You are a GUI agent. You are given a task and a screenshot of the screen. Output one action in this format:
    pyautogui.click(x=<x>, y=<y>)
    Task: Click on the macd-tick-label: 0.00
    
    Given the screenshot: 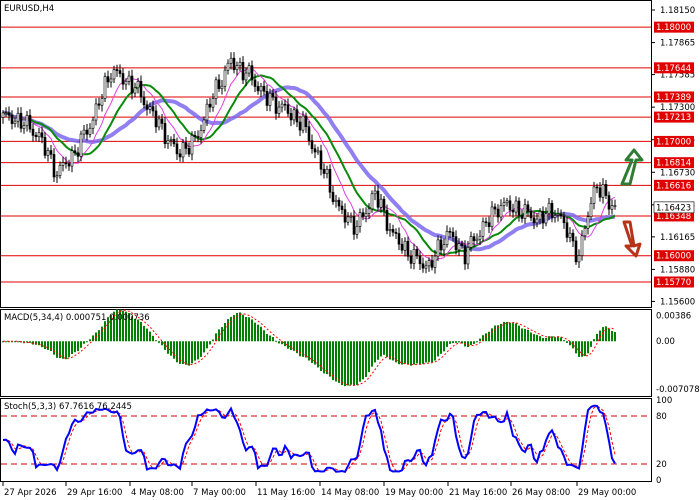 What is the action you would take?
    pyautogui.click(x=665, y=342)
    